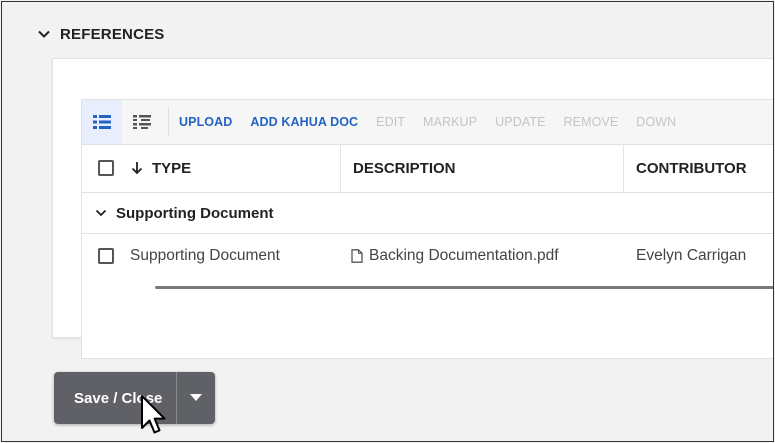 This screenshot has width=775, height=443. I want to click on list-view-button, so click(102, 122).